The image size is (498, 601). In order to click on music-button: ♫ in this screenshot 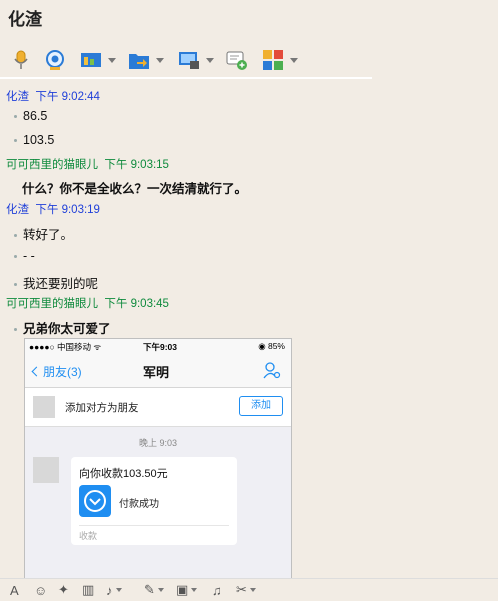, I will do `click(217, 590)`.